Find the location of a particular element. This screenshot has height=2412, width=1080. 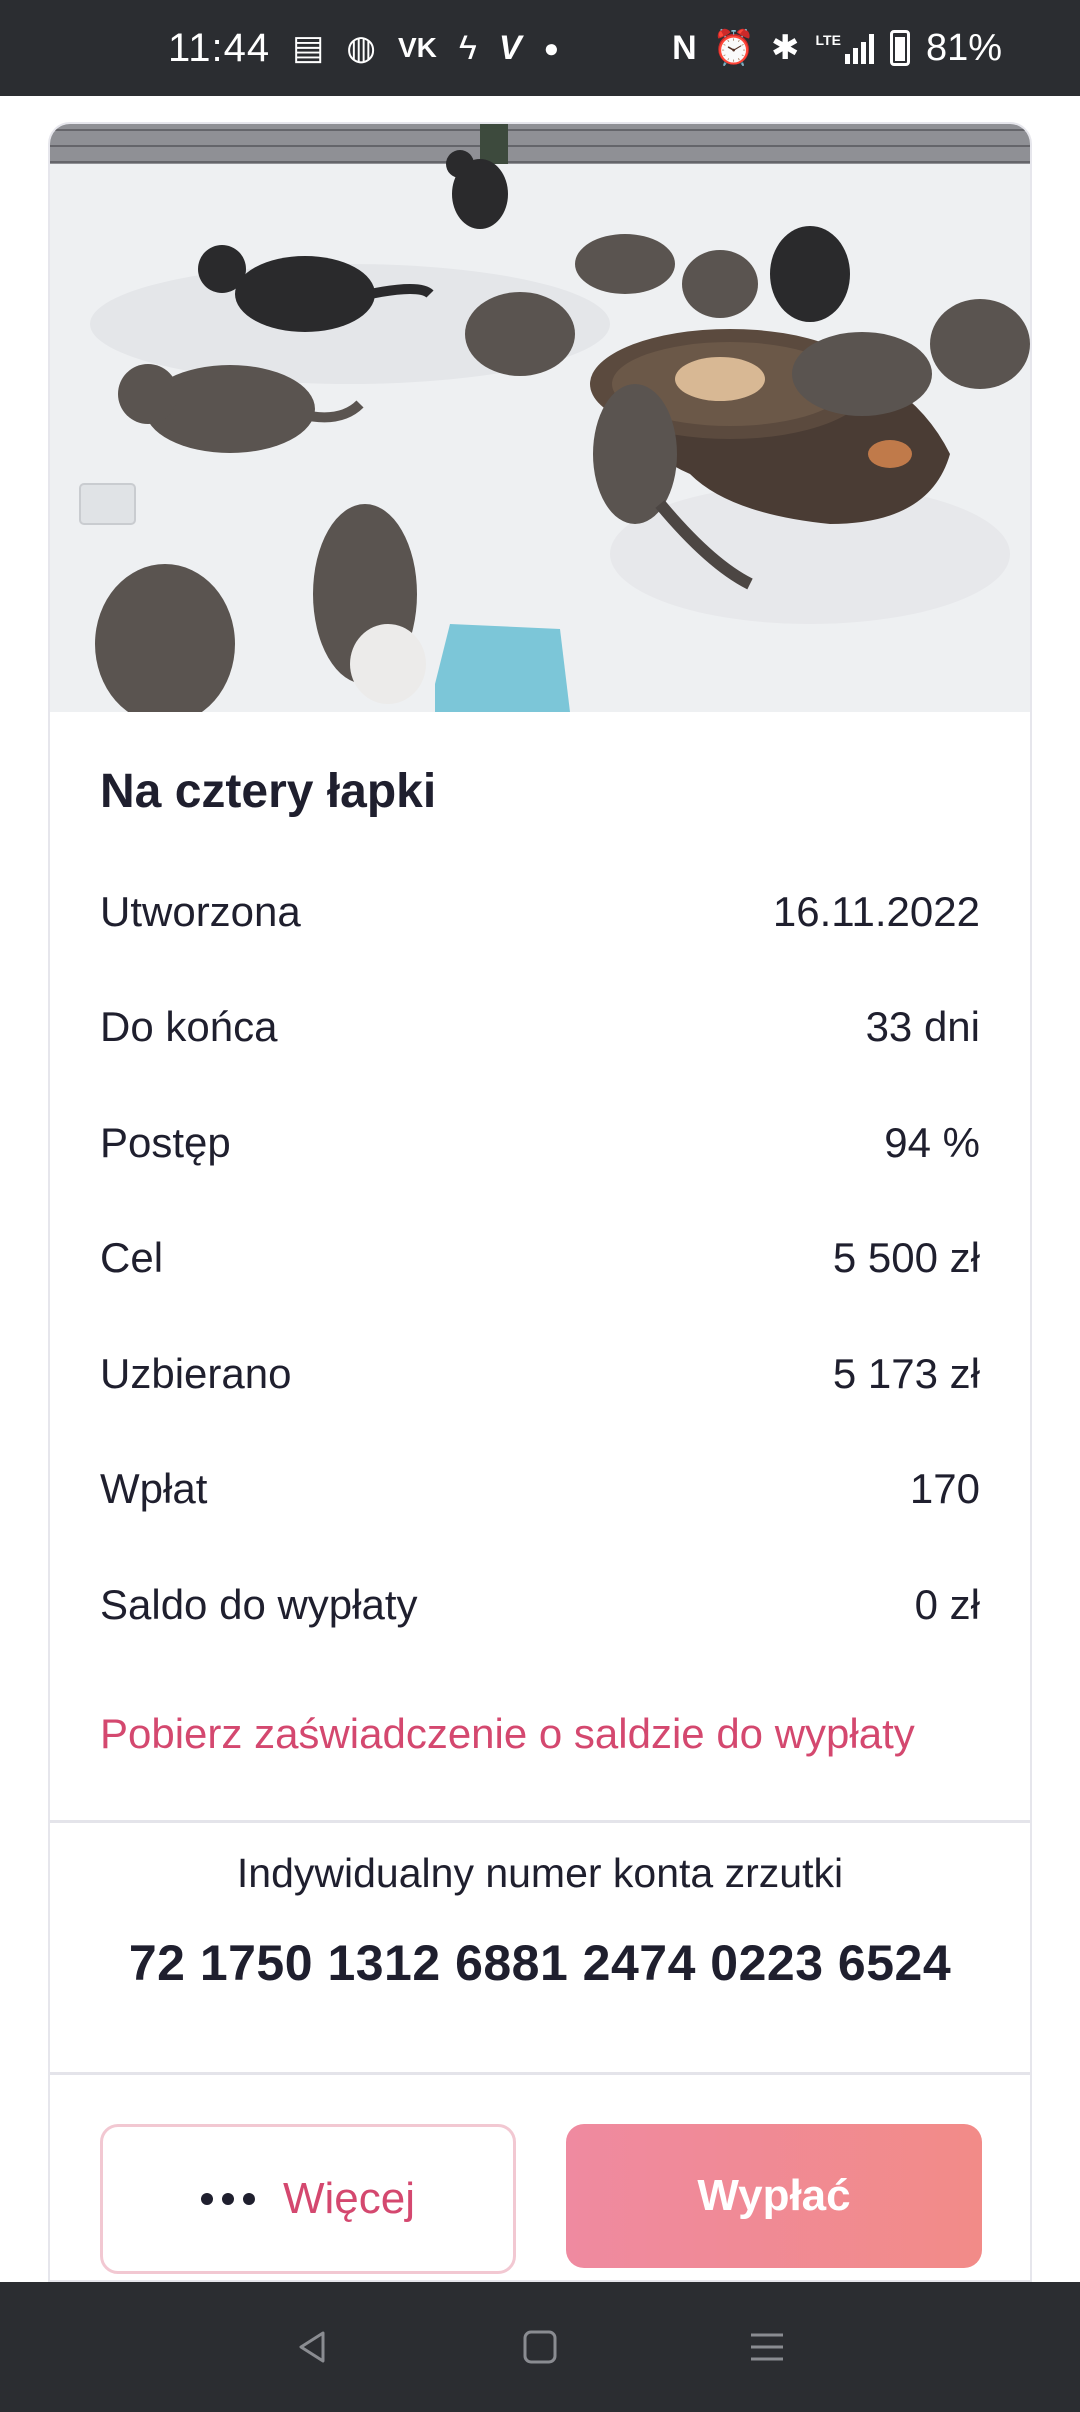

detail-value: 16.11.2022 is located at coordinates (876, 911).